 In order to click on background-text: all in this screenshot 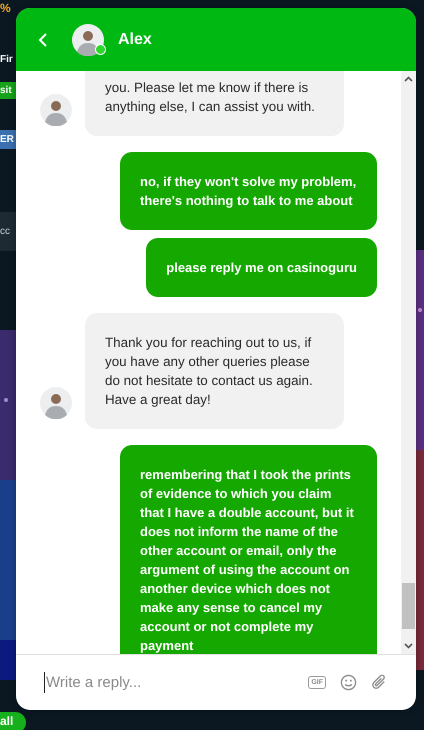, I will do `click(13, 721)`.